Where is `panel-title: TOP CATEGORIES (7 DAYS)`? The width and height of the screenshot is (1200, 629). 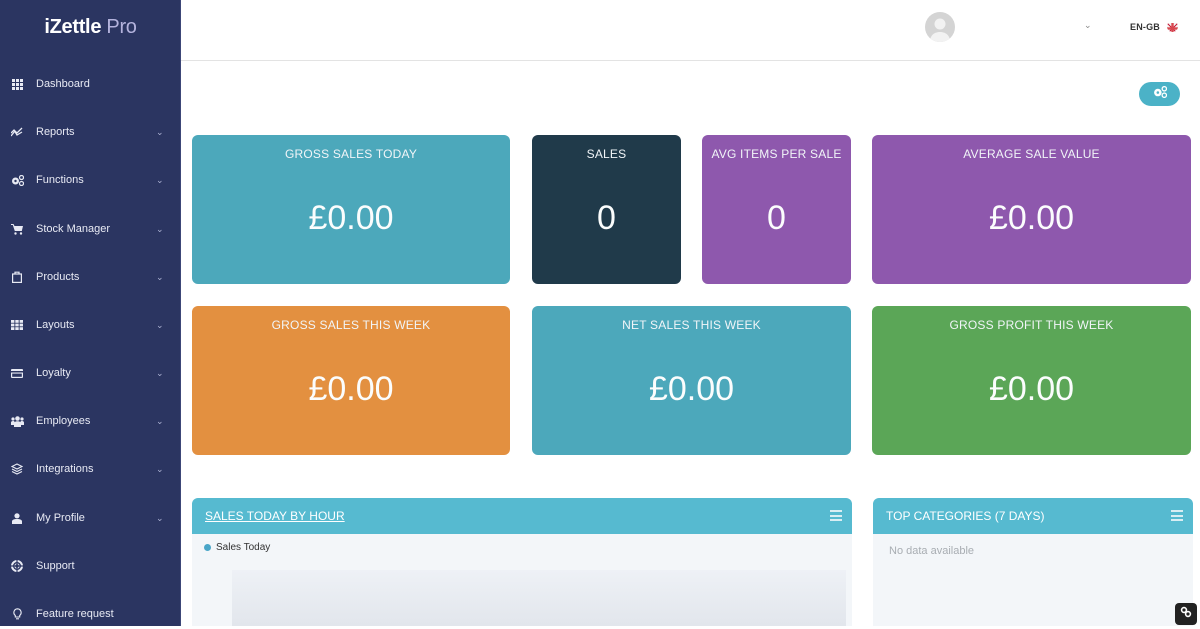 panel-title: TOP CATEGORIES (7 DAYS) is located at coordinates (965, 516).